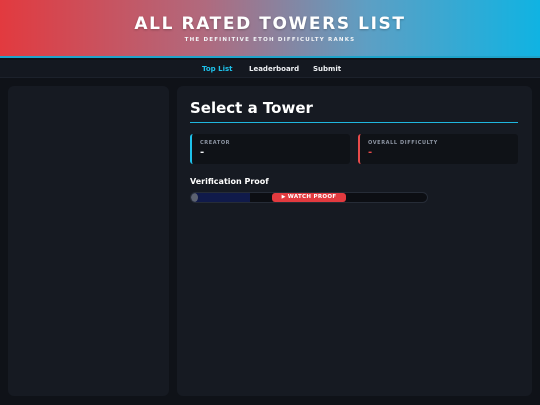  What do you see at coordinates (270, 24) in the screenshot?
I see `site-title: ALL RATED TOWERS LIST` at bounding box center [270, 24].